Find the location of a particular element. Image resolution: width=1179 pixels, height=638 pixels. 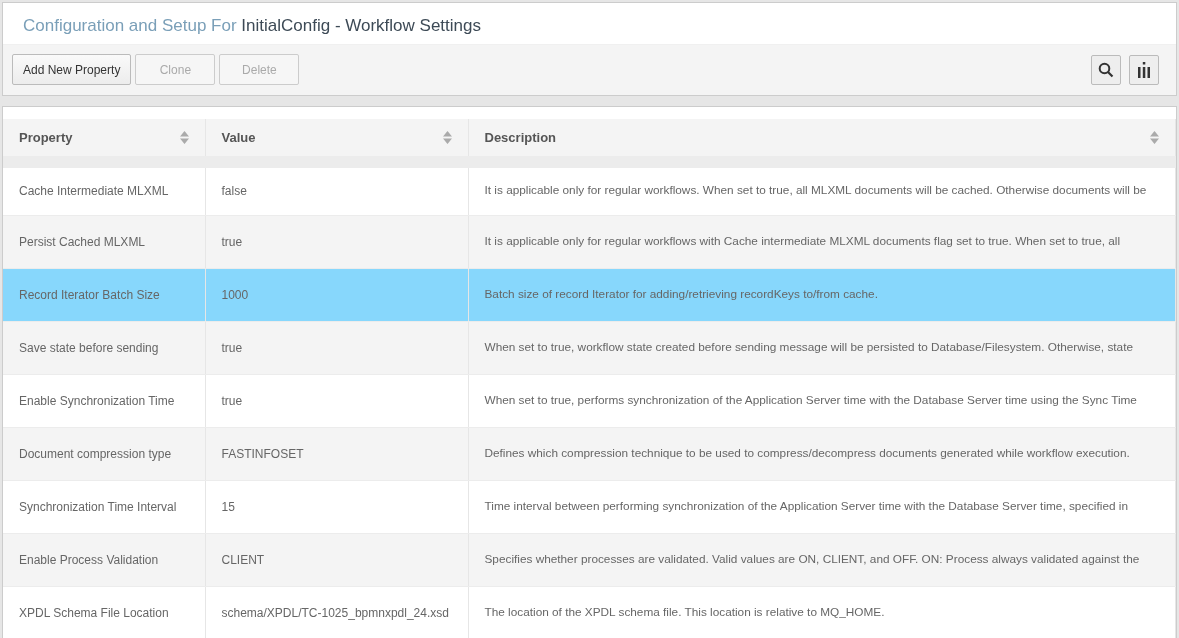

column-header-label: Description is located at coordinates (520, 137).